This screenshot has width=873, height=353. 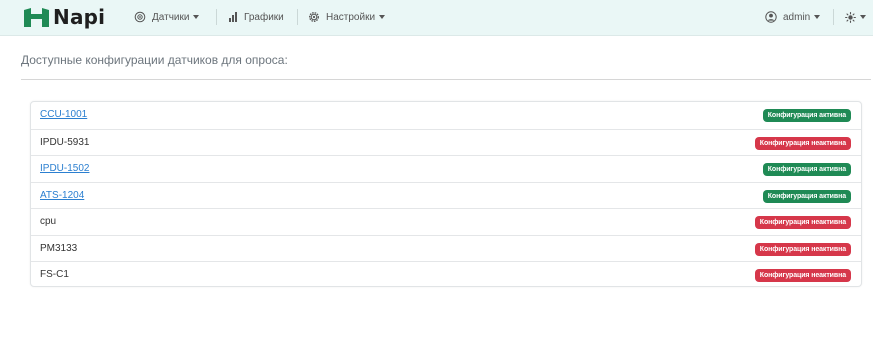 What do you see at coordinates (36, 17) in the screenshot?
I see `napi-logo-icon` at bounding box center [36, 17].